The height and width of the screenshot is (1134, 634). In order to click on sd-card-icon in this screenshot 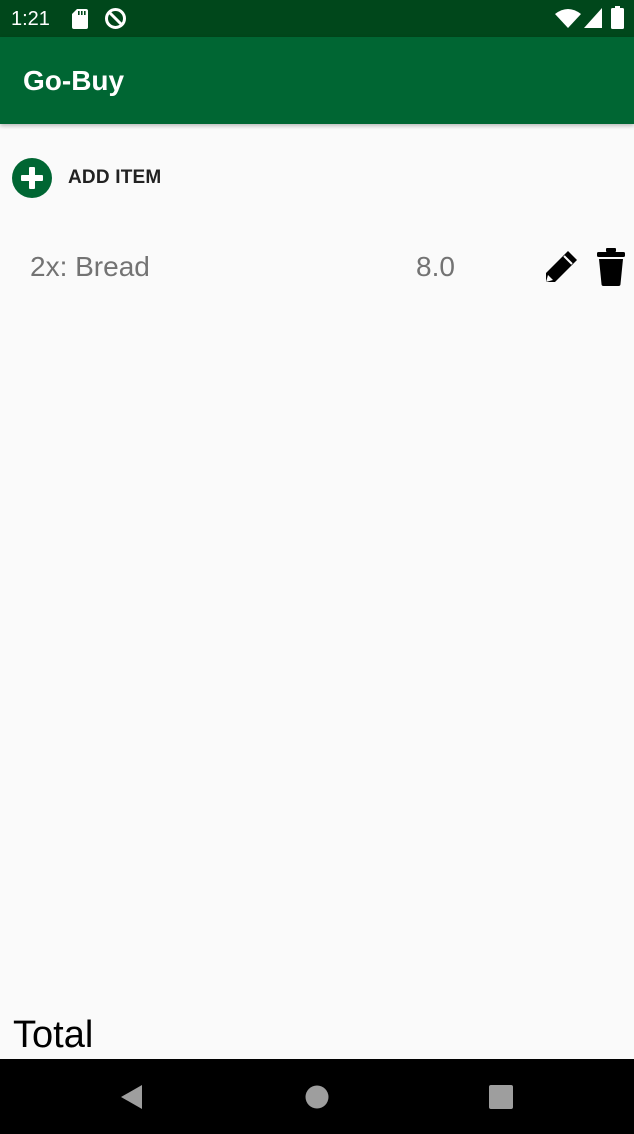, I will do `click(80, 19)`.